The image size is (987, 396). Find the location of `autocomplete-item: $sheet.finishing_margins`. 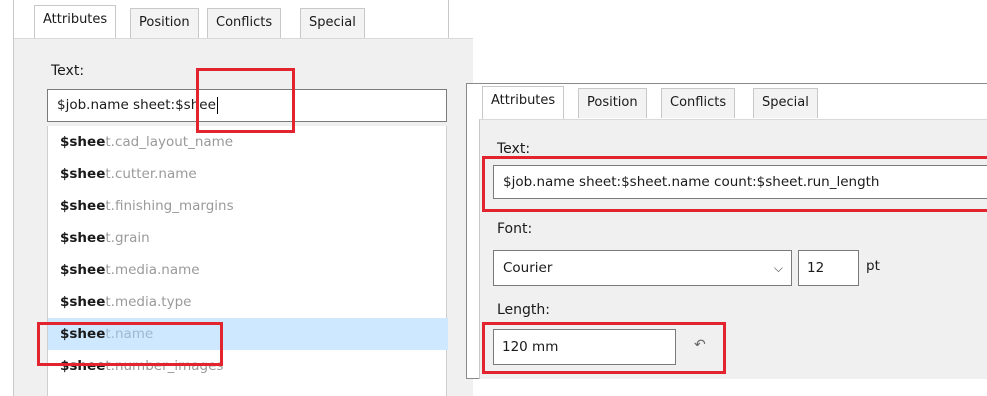

autocomplete-item: $sheet.finishing_margins is located at coordinates (248, 206).